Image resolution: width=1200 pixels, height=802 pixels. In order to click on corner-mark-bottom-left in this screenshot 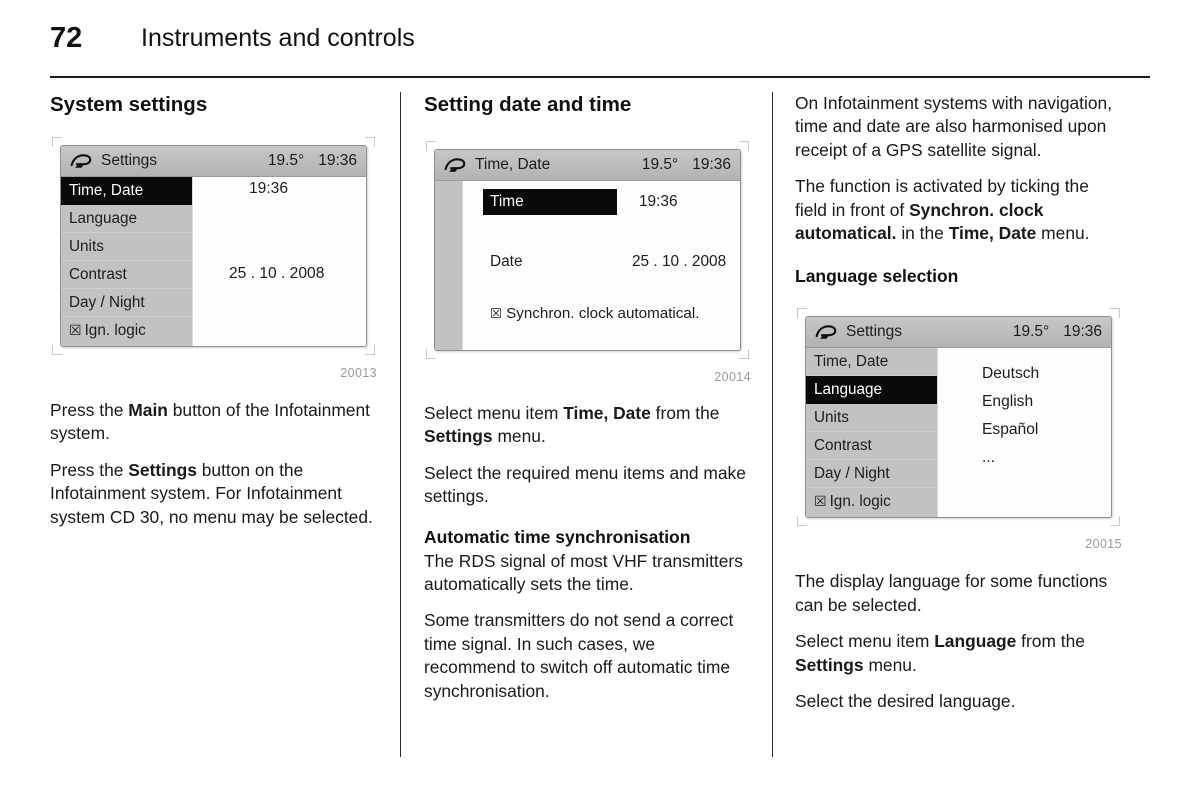, I will do `click(802, 521)`.